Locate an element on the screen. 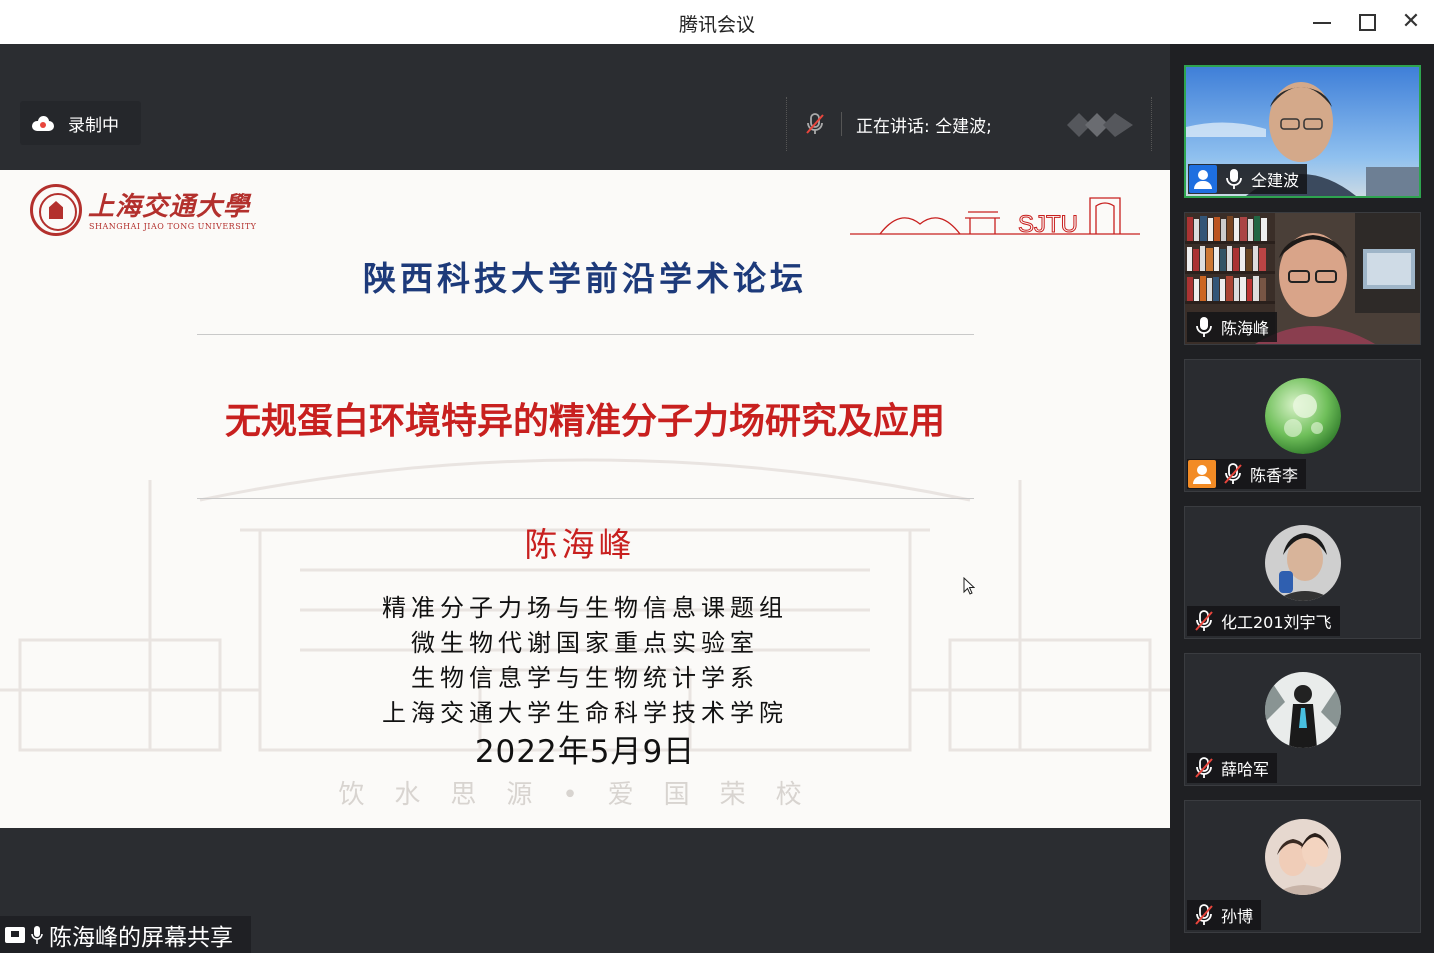  participant-tile: 陈香李 is located at coordinates (1302, 425).